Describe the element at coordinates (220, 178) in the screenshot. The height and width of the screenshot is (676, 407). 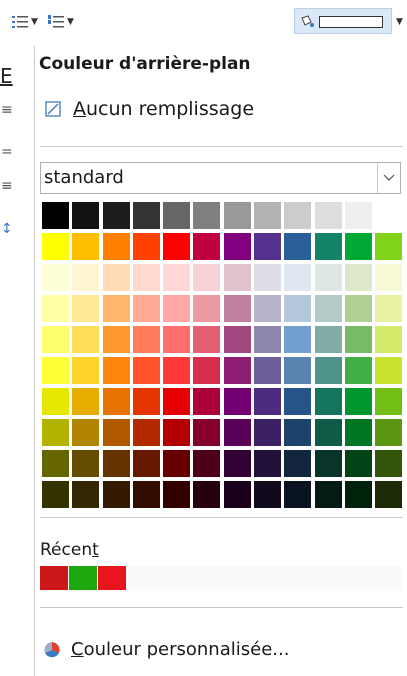
I see `palette-select: standard` at that location.